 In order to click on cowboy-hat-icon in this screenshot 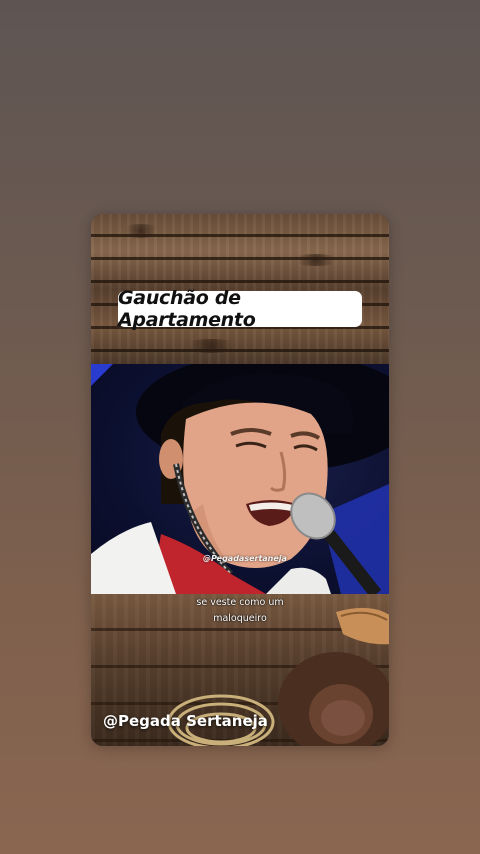, I will do `click(333, 699)`.